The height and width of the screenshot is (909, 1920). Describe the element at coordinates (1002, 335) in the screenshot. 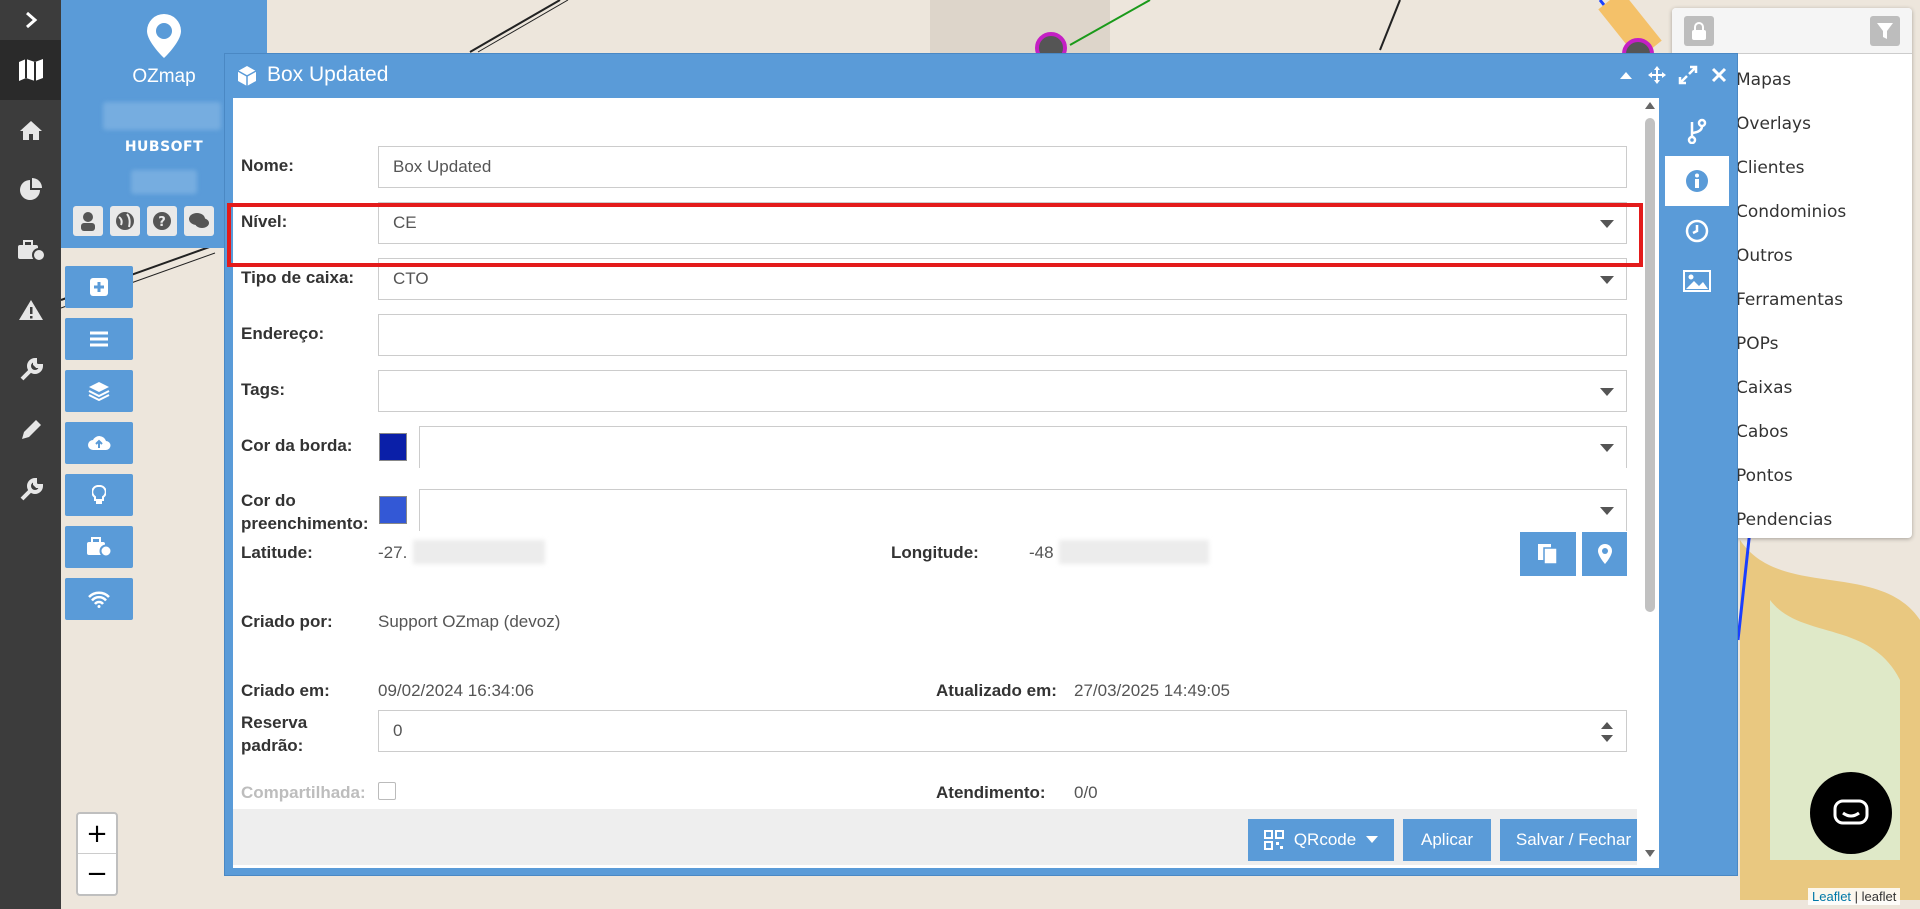

I see `endereco-input` at that location.